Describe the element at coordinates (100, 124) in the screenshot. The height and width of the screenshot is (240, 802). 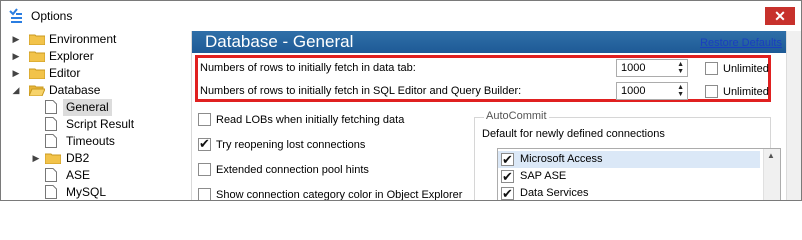
I see `tree-item-label: Script Result` at that location.